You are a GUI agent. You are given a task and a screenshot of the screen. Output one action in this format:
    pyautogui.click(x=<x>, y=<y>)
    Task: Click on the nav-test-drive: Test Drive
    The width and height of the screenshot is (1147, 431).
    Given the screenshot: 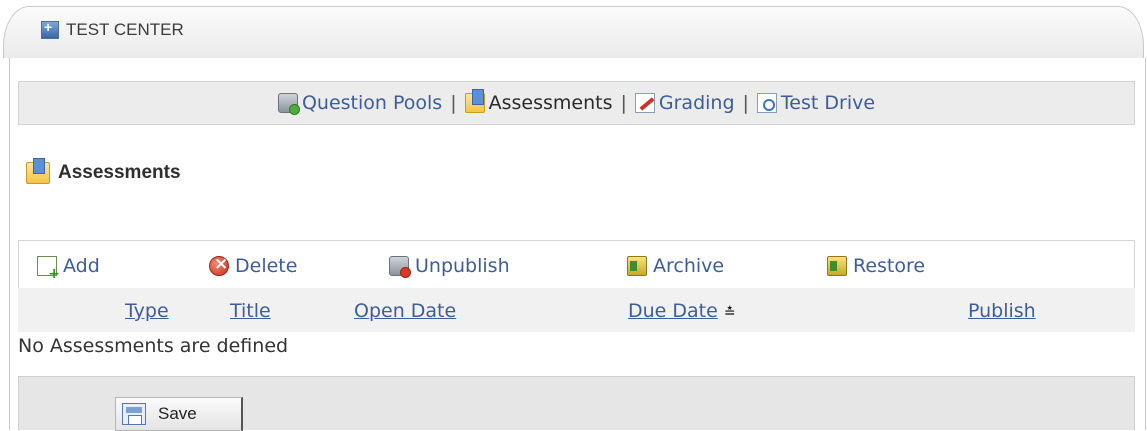 What is the action you would take?
    pyautogui.click(x=815, y=103)
    